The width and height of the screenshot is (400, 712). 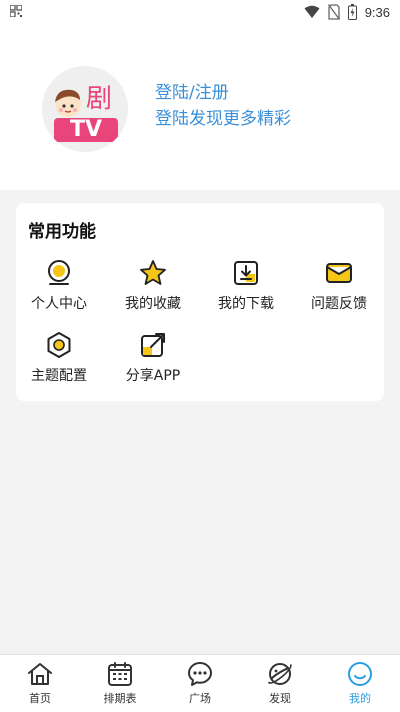 I want to click on app-logo-avatar: 剧 TV, so click(x=85, y=109).